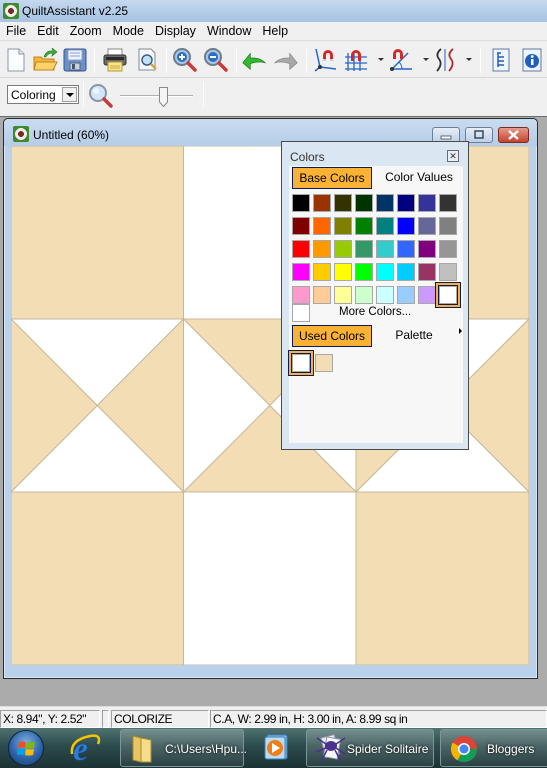 Image resolution: width=547 pixels, height=768 pixels. Describe the element at coordinates (273, 11) in the screenshot. I see `app-titlebar: QuiltAssistant v2.25` at that location.